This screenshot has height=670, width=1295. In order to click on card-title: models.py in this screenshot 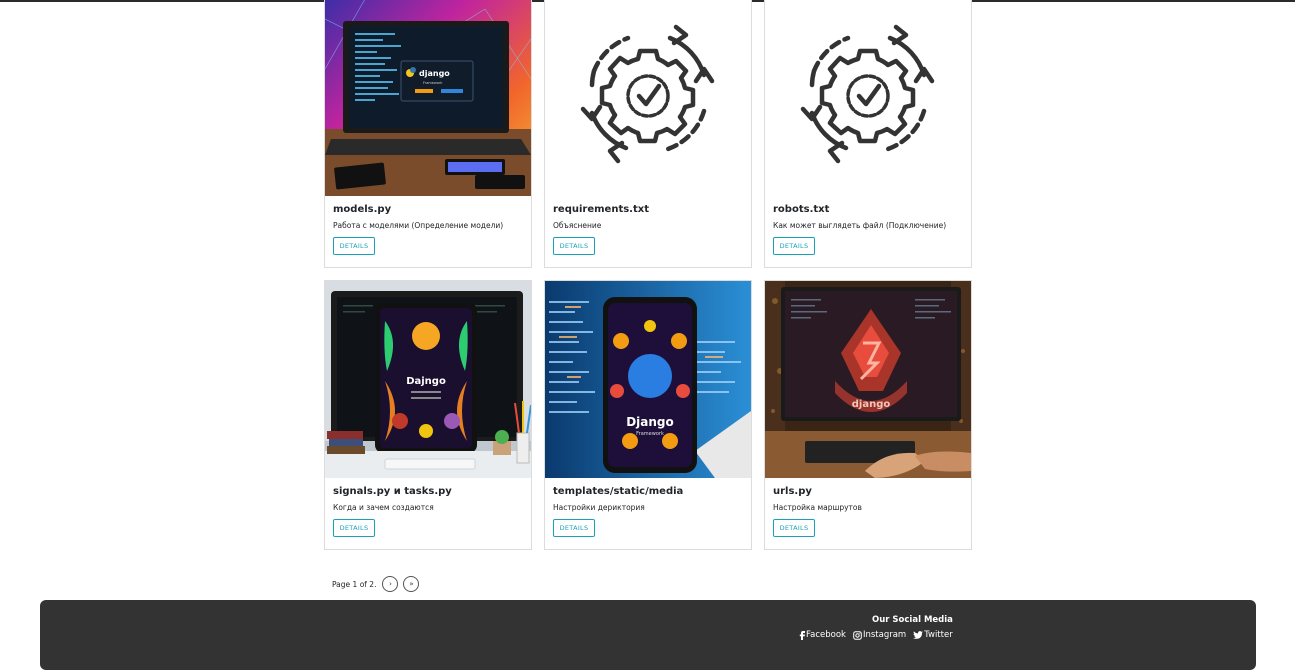, I will do `click(362, 209)`.